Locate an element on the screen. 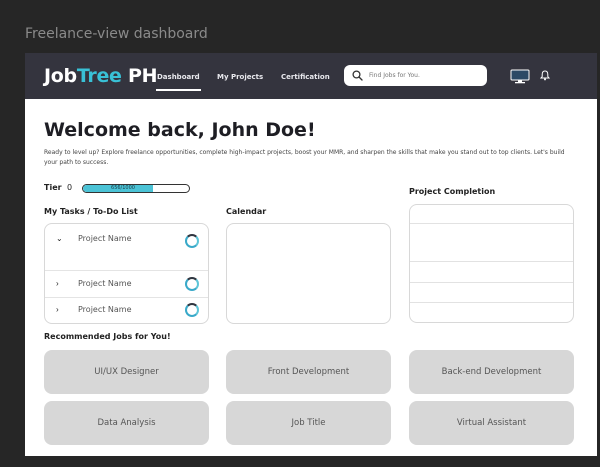 The height and width of the screenshot is (467, 600). job-card-job-title: Job Title is located at coordinates (308, 423).